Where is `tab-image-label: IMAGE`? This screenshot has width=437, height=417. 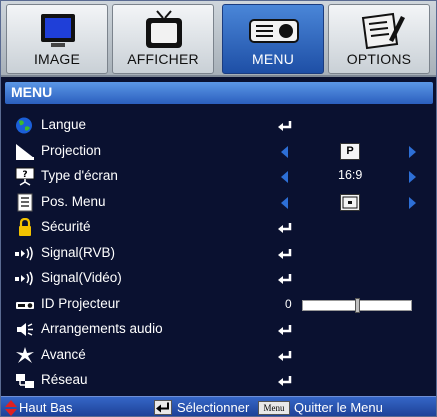 tab-image-label: IMAGE is located at coordinates (57, 59).